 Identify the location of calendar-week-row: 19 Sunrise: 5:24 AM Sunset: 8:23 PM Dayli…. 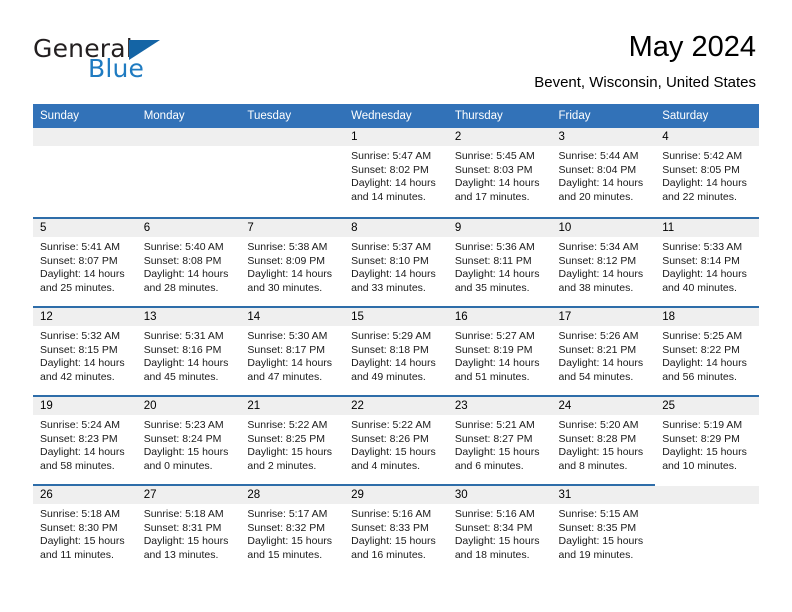
(396, 439).